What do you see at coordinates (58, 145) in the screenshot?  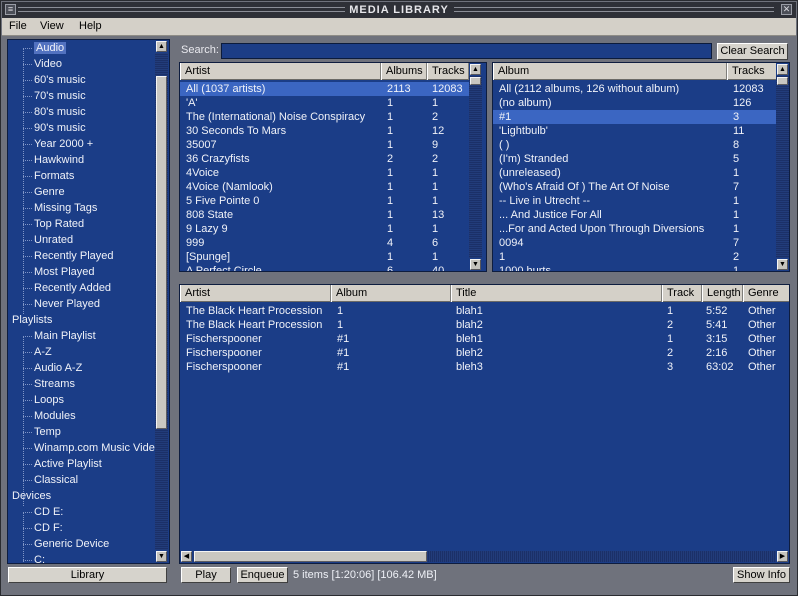 I see `tree-item-year-2000: Year 2000 +` at bounding box center [58, 145].